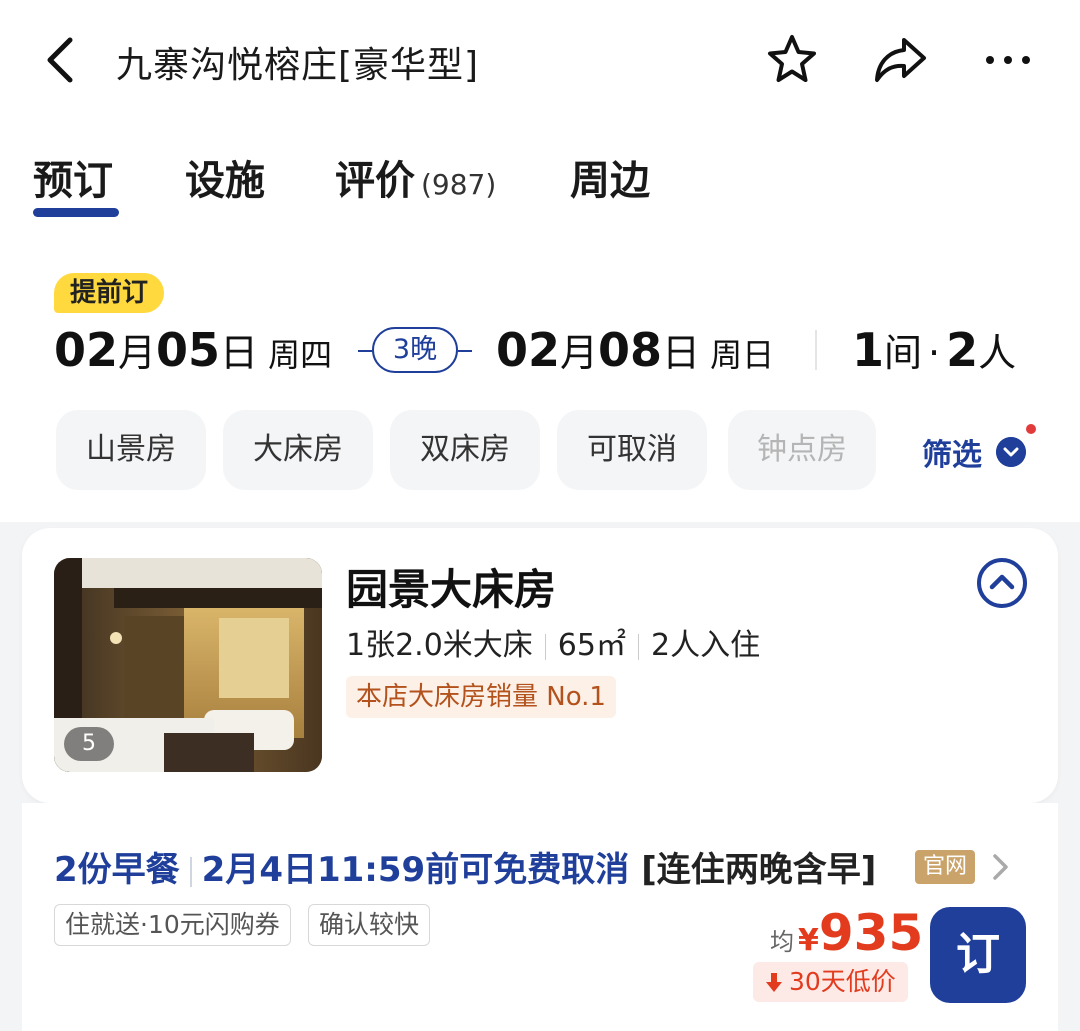 This screenshot has width=1080, height=1031. Describe the element at coordinates (365, 351) in the screenshot. I see `nights-connector-left` at that location.